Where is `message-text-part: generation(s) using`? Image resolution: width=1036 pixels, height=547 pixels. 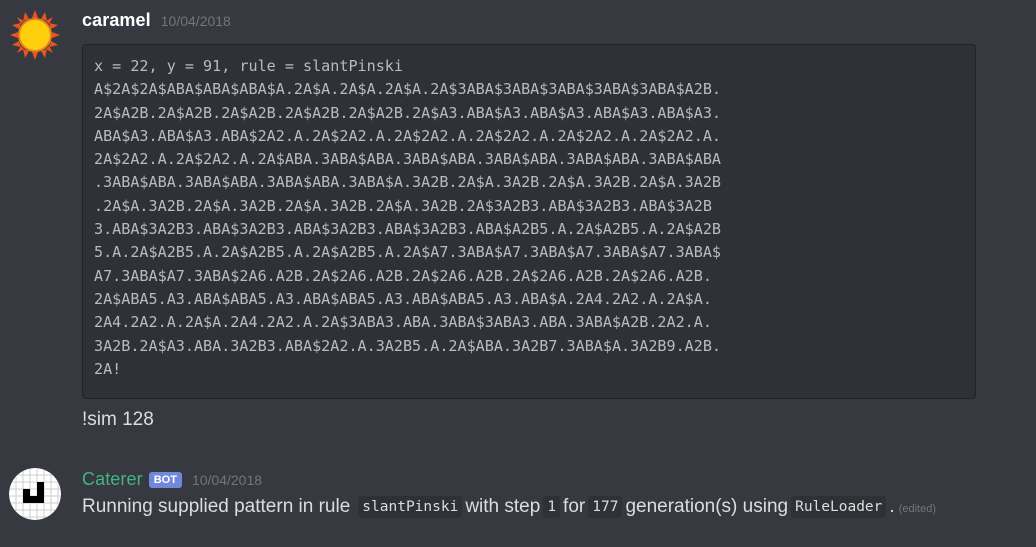
message-text-part: generation(s) using is located at coordinates (707, 506).